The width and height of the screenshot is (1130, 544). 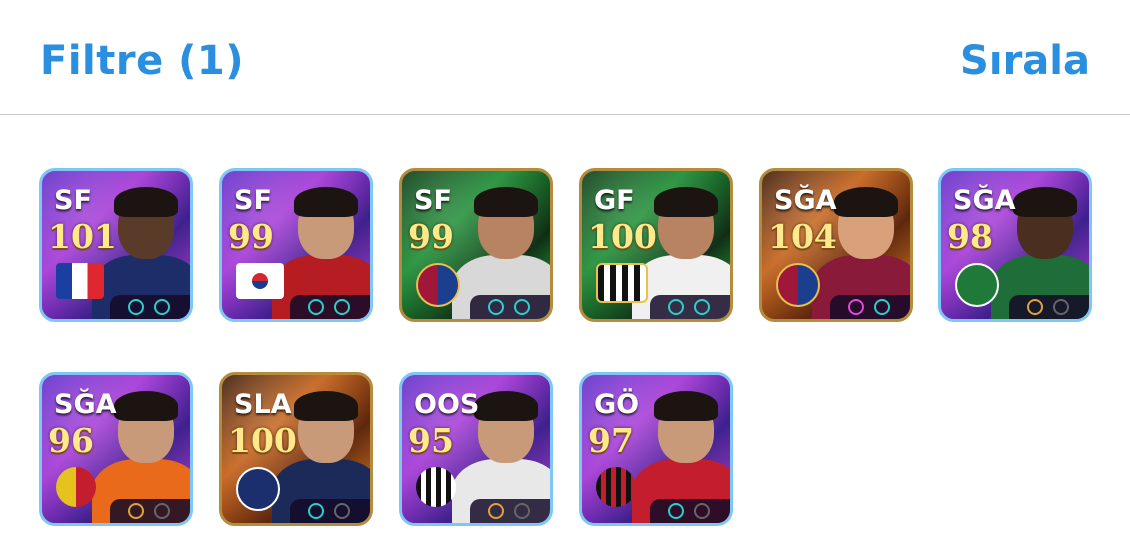 I want to click on card-position: OOS, so click(x=447, y=404).